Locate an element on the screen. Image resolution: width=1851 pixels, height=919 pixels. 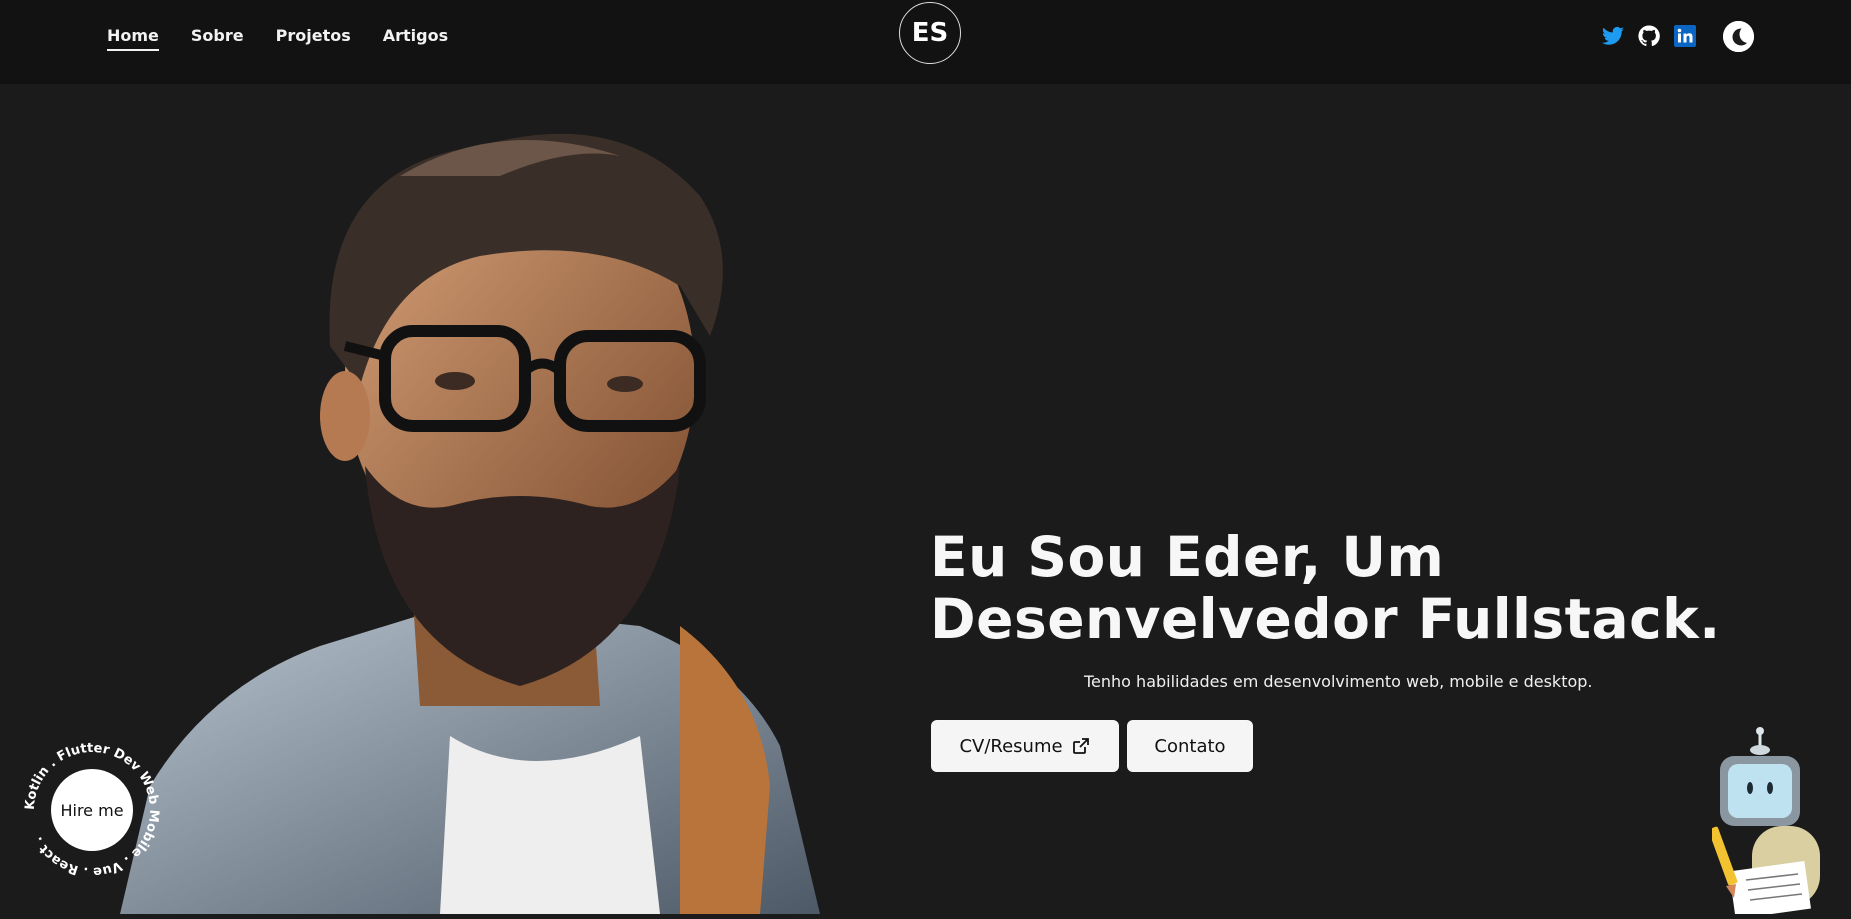
site-logo: ES is located at coordinates (930, 33).